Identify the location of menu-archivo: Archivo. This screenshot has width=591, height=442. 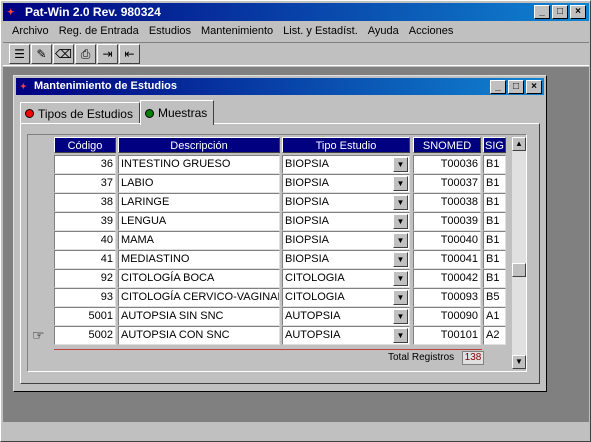
(30, 31).